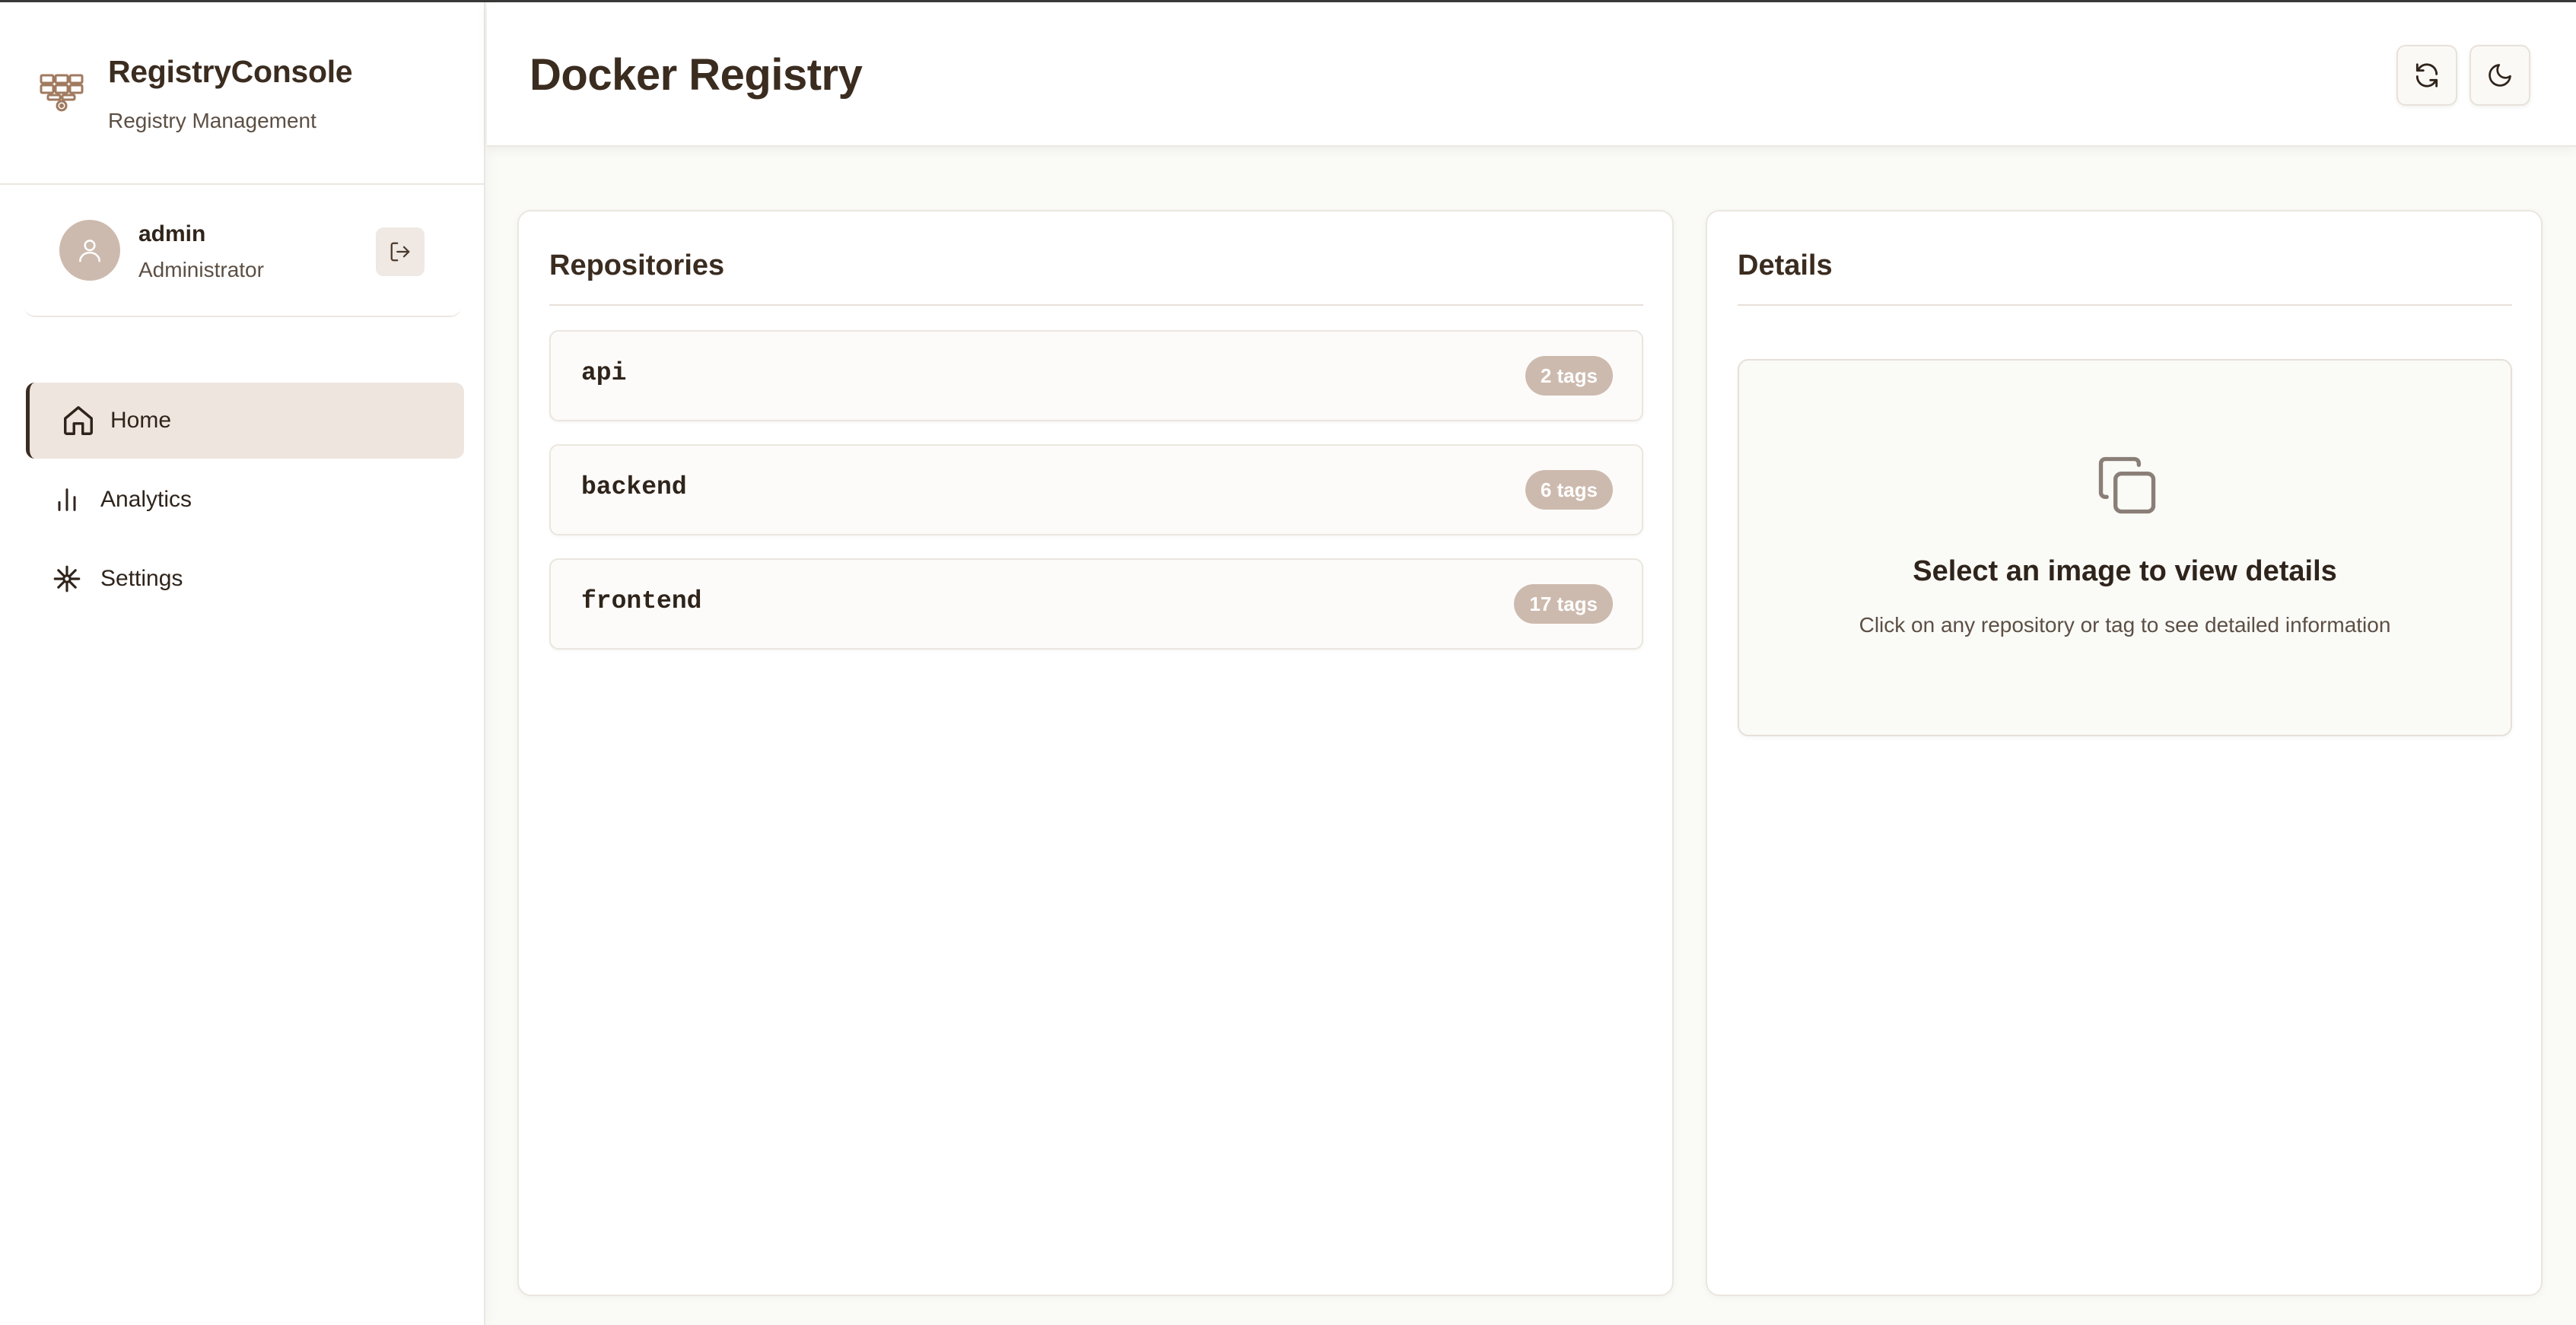 The height and width of the screenshot is (1325, 2576). What do you see at coordinates (1532, 75) in the screenshot?
I see `top-header: Docker Registry` at bounding box center [1532, 75].